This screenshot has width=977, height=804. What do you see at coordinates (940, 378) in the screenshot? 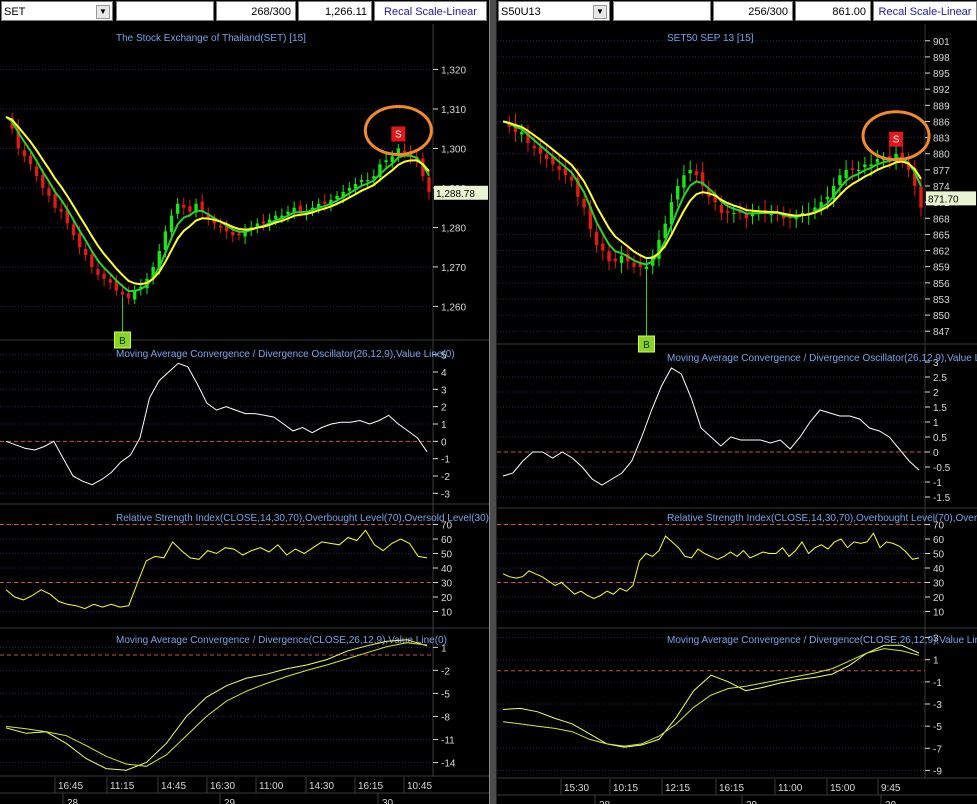
I see `macd-oscillator-tick-label: 2.5` at bounding box center [940, 378].